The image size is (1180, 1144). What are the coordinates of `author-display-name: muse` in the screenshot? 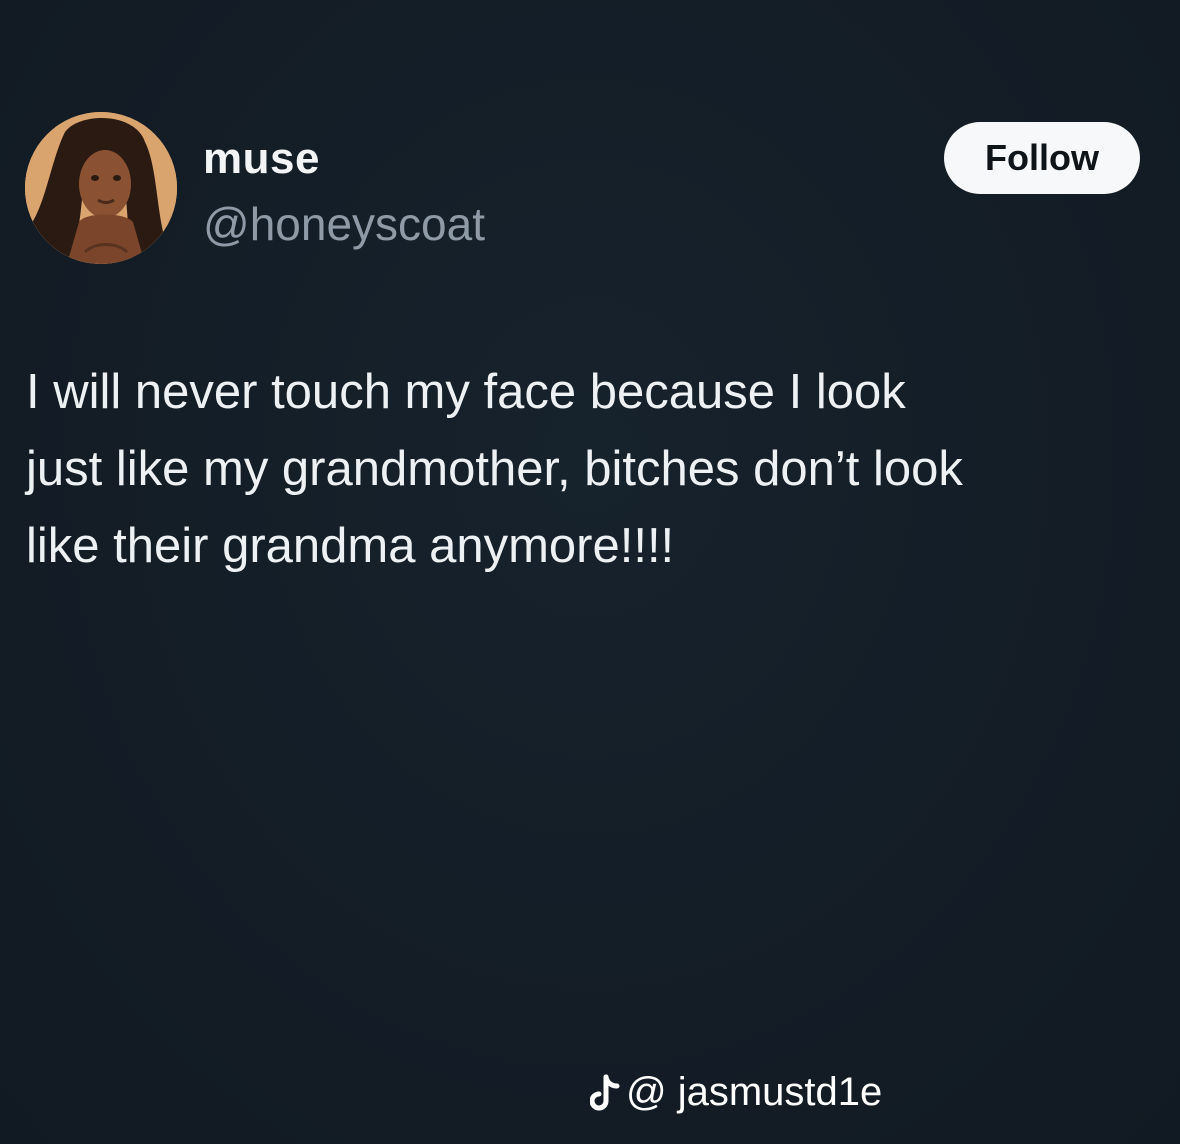 It's located at (261, 159).